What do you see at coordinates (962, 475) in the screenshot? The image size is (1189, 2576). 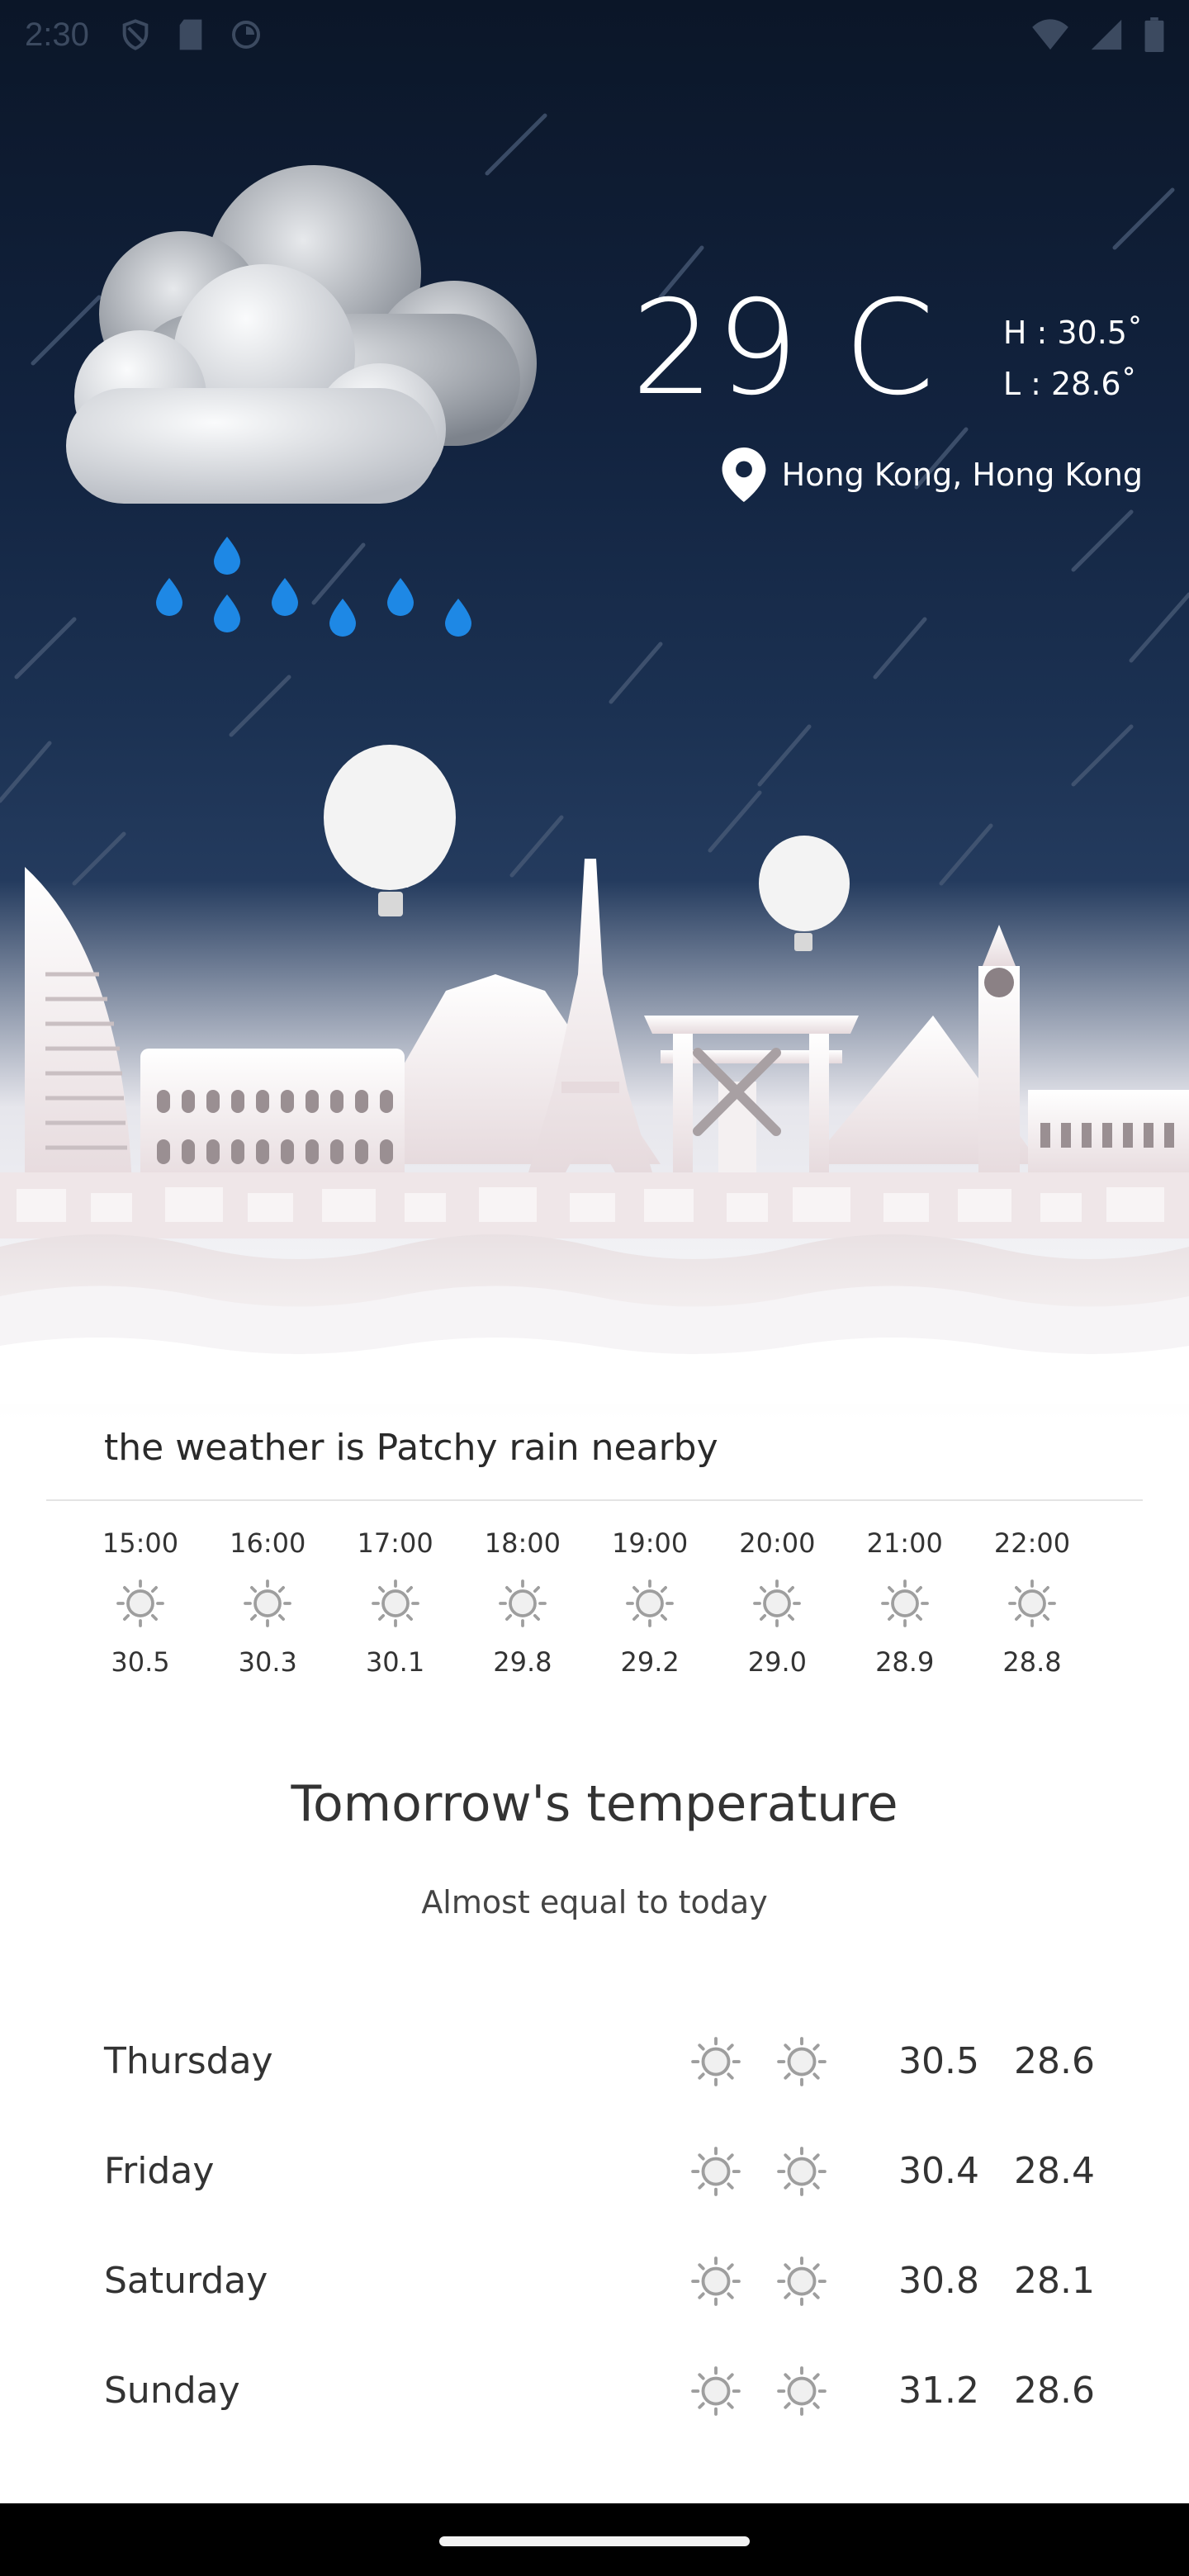 I see `location-label: Hong Kong, Hong Kong` at bounding box center [962, 475].